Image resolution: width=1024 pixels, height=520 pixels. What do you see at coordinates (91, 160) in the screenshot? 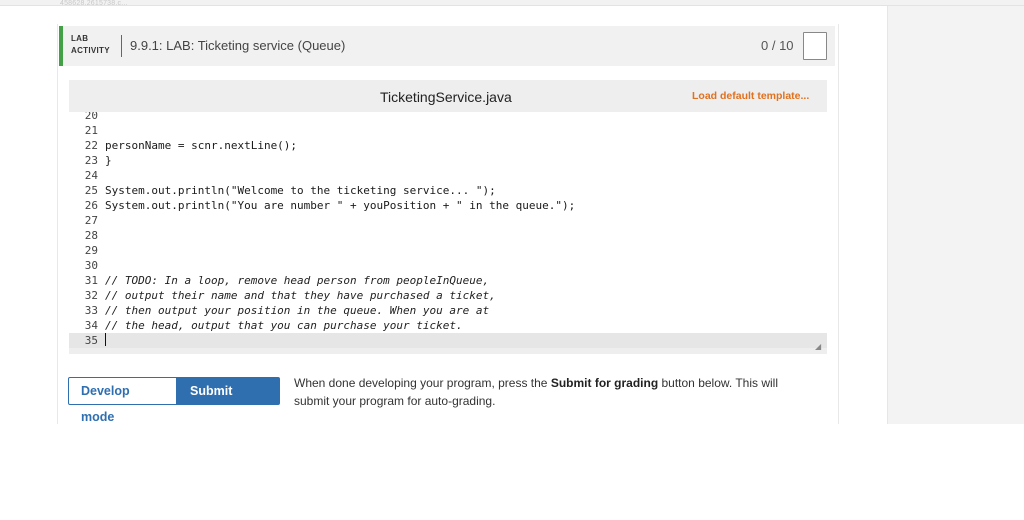
I see `line-number: 23` at bounding box center [91, 160].